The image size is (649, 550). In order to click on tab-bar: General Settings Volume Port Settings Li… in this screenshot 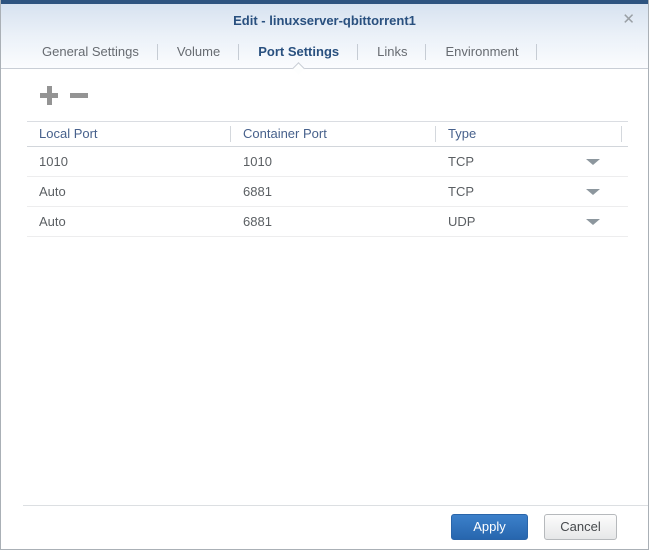, I will do `click(324, 55)`.